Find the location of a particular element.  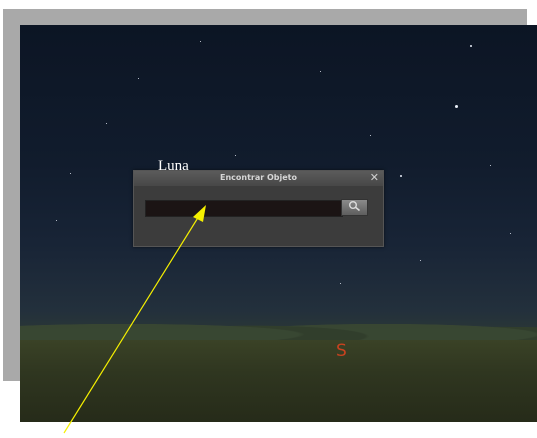

annotation-arrow is located at coordinates (134, 319).